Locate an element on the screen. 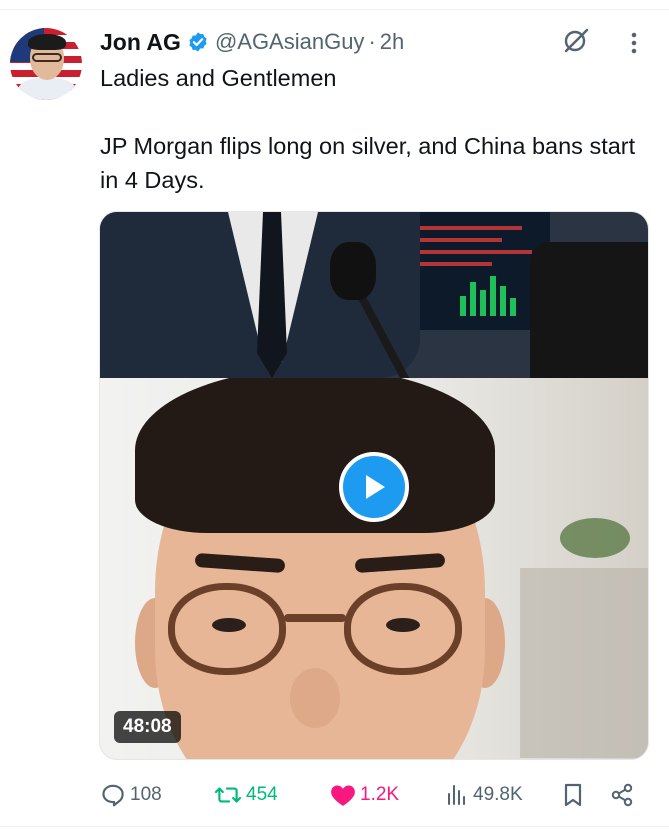  glasses-lens-left is located at coordinates (227, 629).